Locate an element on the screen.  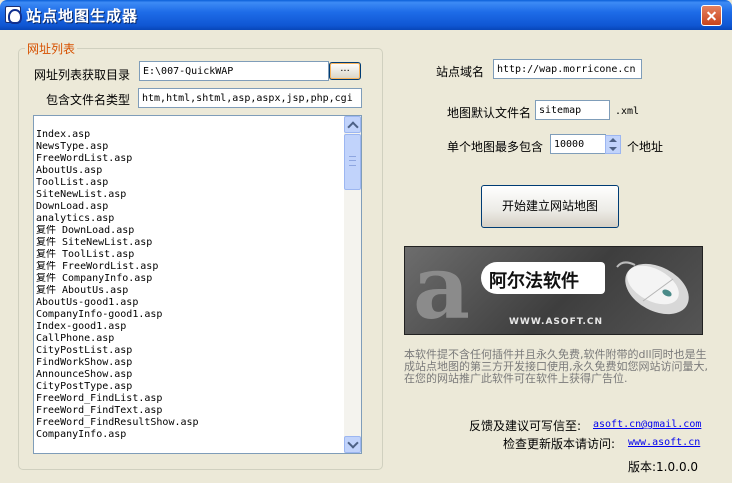
update-label: 检查更新版本请访问: is located at coordinates (559, 444).